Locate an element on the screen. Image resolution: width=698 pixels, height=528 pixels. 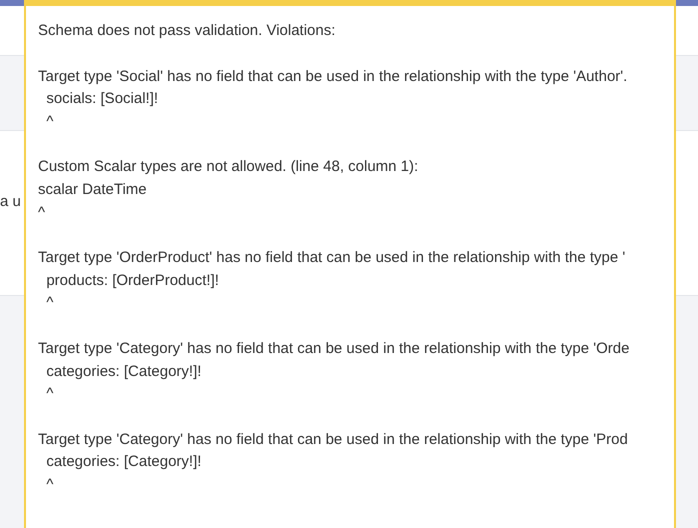
code-line: socials: [Social!]! is located at coordinates (102, 99).